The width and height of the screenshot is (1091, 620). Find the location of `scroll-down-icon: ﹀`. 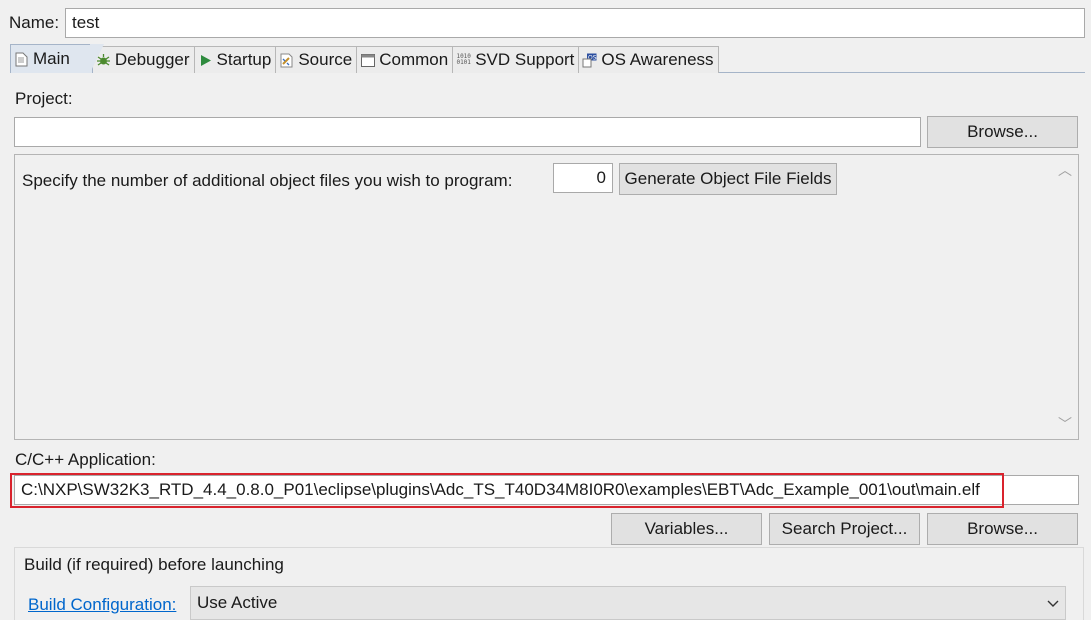

scroll-down-icon: ﹀ is located at coordinates (1065, 424).